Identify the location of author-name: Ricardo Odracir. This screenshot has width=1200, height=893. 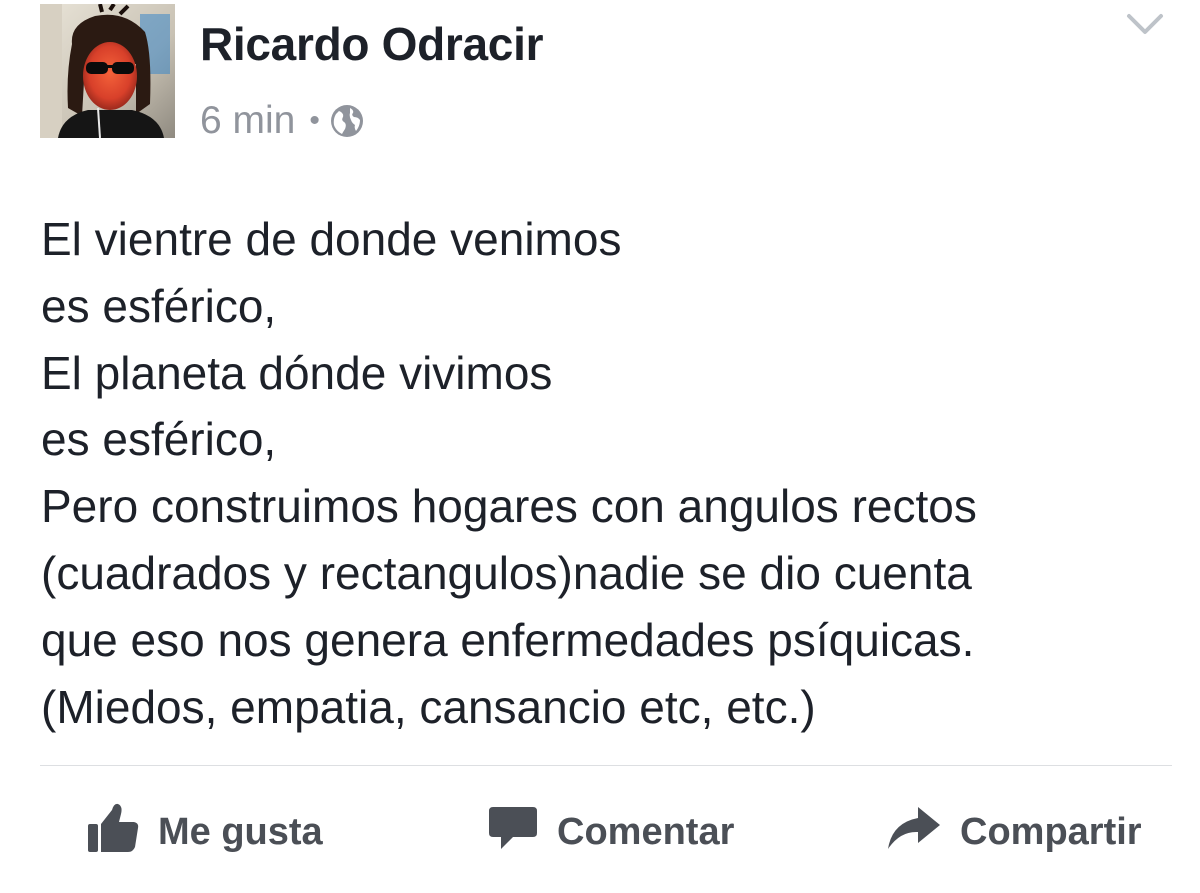
(371, 44).